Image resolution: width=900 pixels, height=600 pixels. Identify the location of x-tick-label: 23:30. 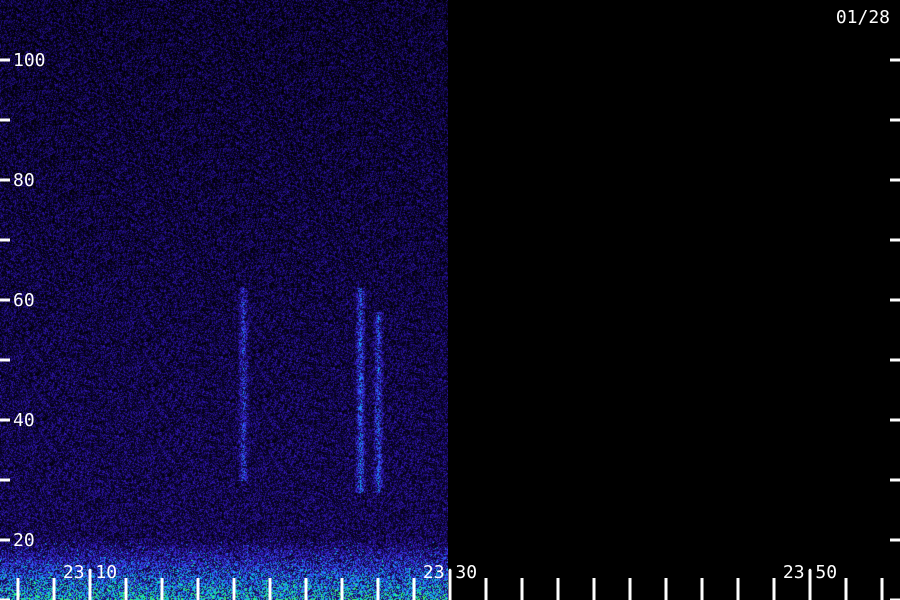
(450, 572).